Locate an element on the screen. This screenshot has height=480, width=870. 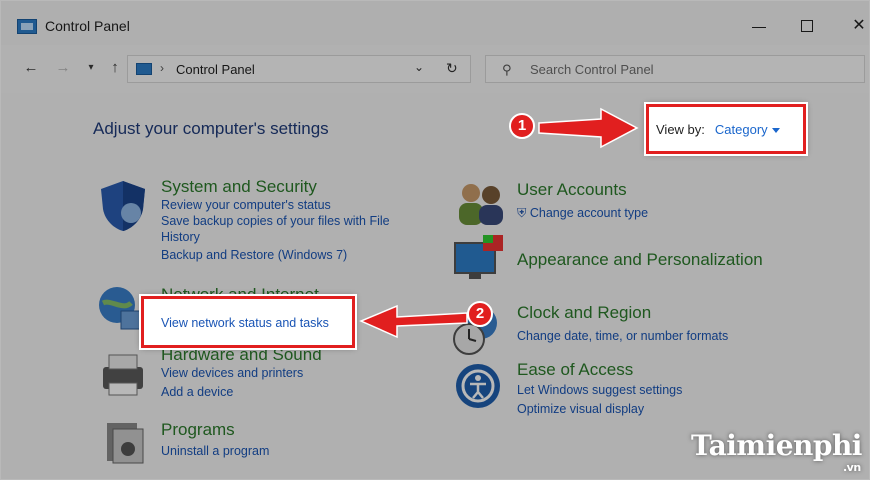
network-status-link: View network status and tasks is located at coordinates (245, 323).